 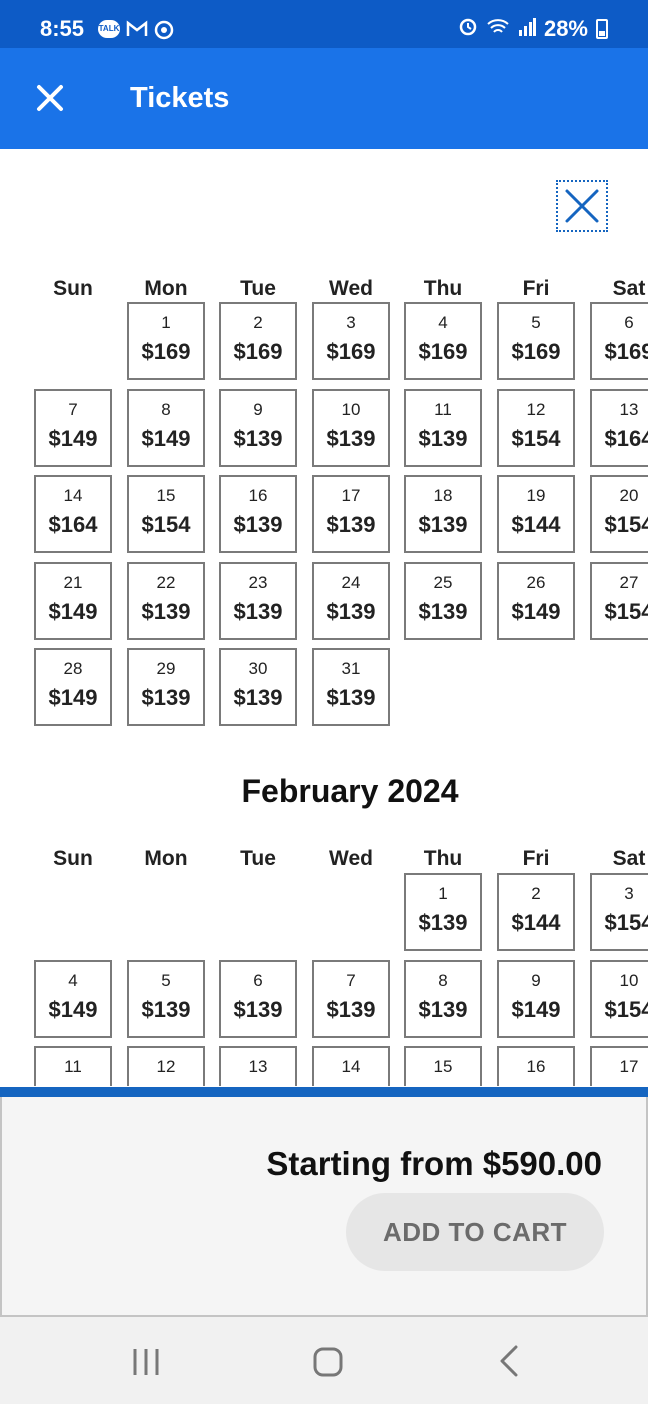 I want to click on day-cell-february-14: 14, so click(x=351, y=1066).